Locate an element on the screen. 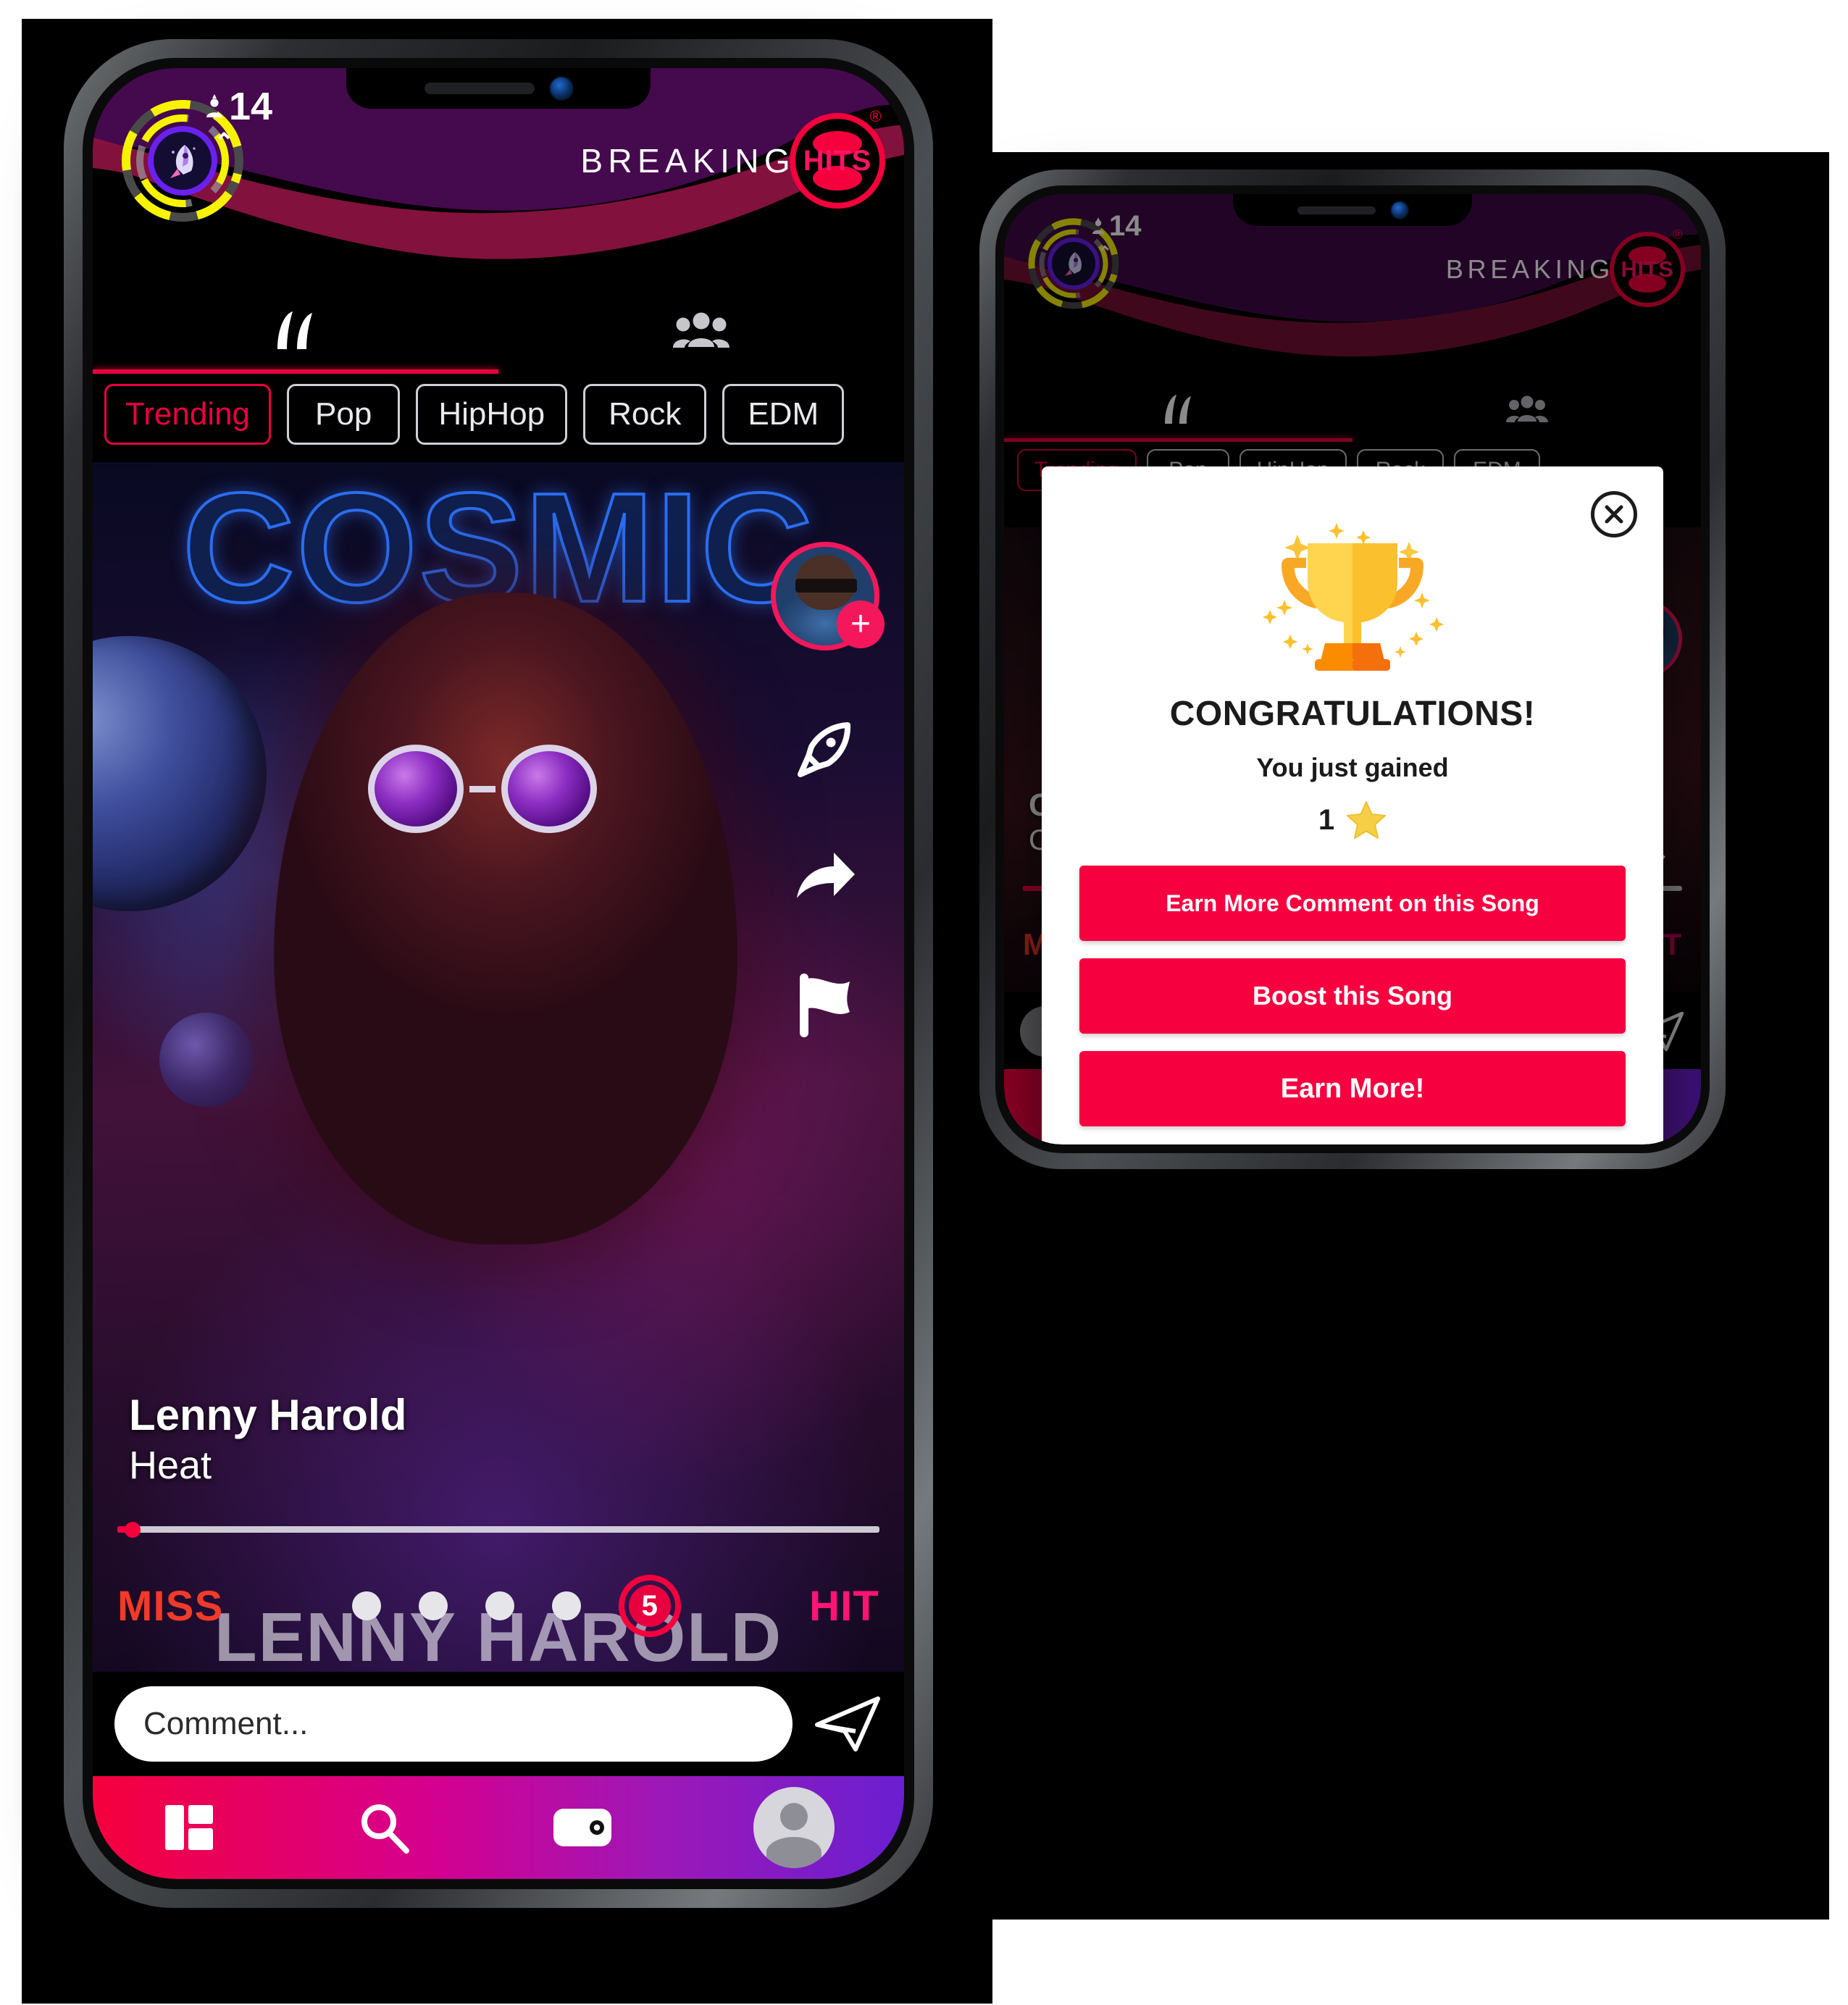 This screenshot has height=2005, width=1848. phone1-report-button is located at coordinates (825, 1004).